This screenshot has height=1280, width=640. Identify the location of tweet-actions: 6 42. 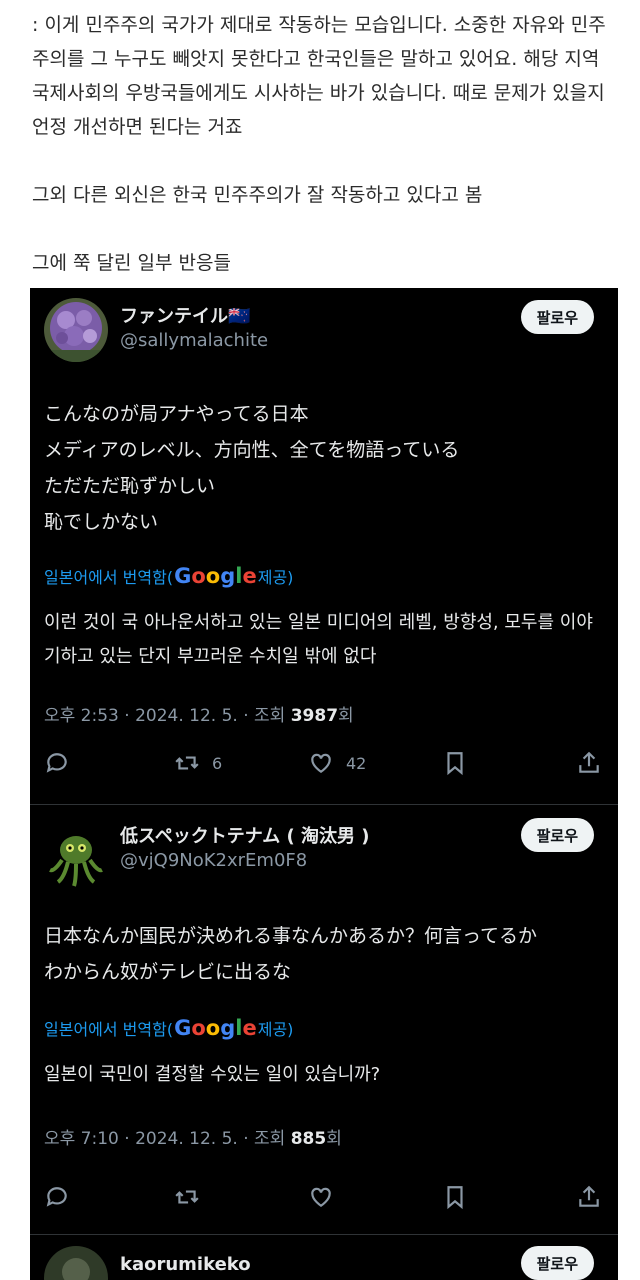
(324, 763).